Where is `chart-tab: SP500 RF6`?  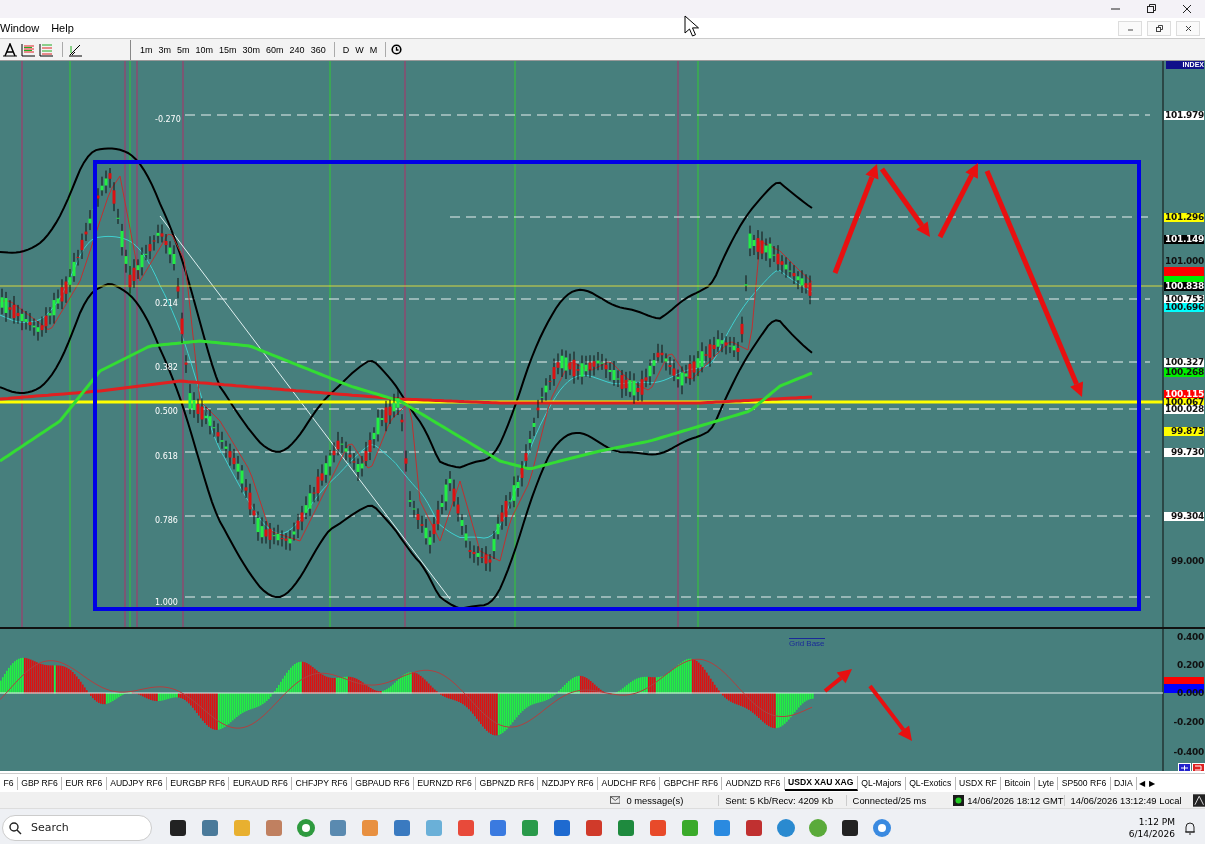 chart-tab: SP500 RF6 is located at coordinates (1084, 783).